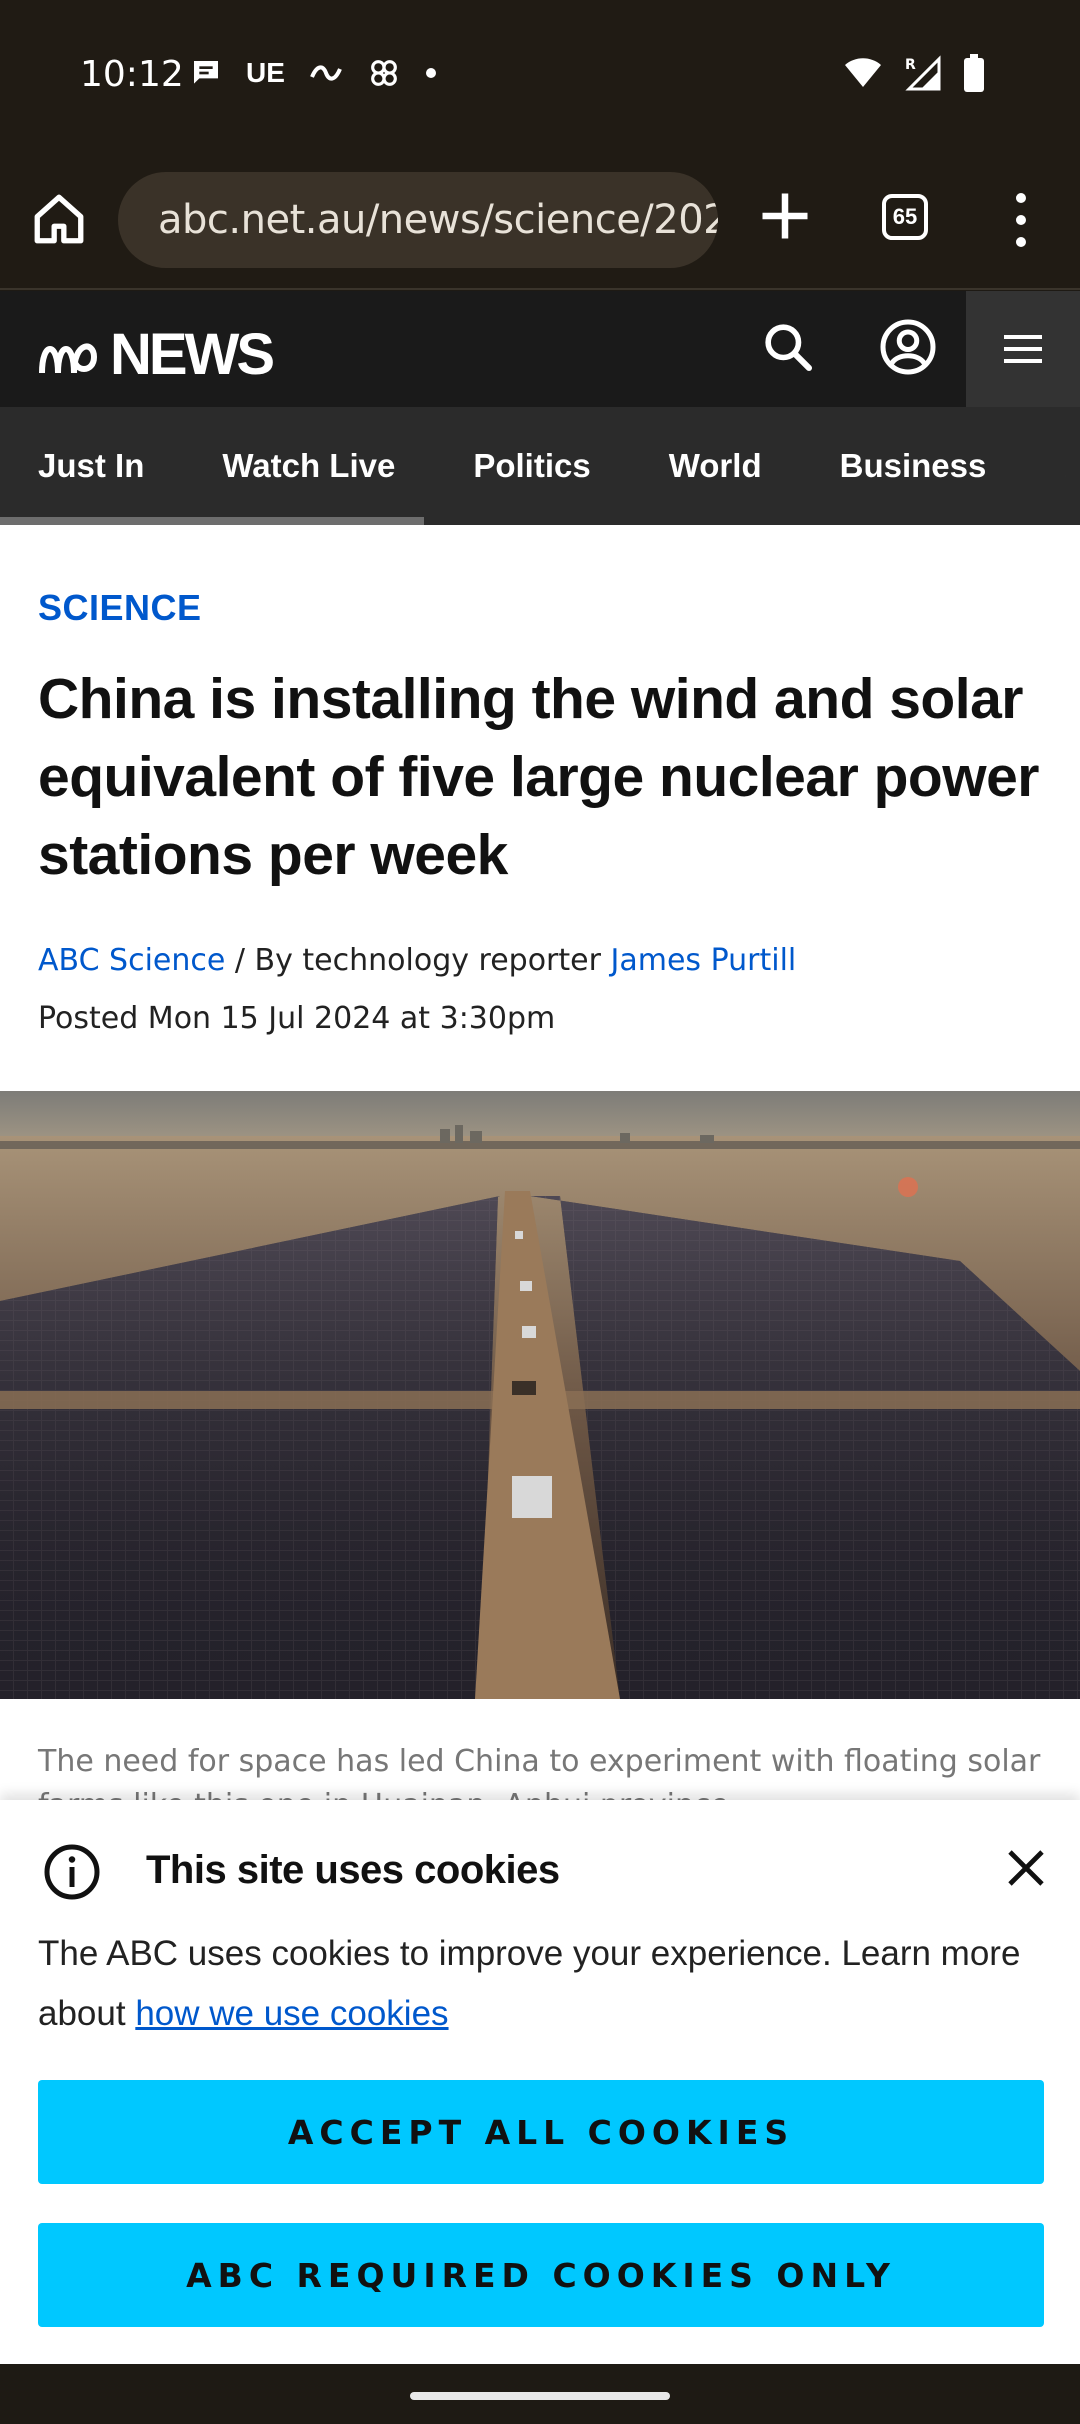  I want to click on search-icon, so click(788, 347).